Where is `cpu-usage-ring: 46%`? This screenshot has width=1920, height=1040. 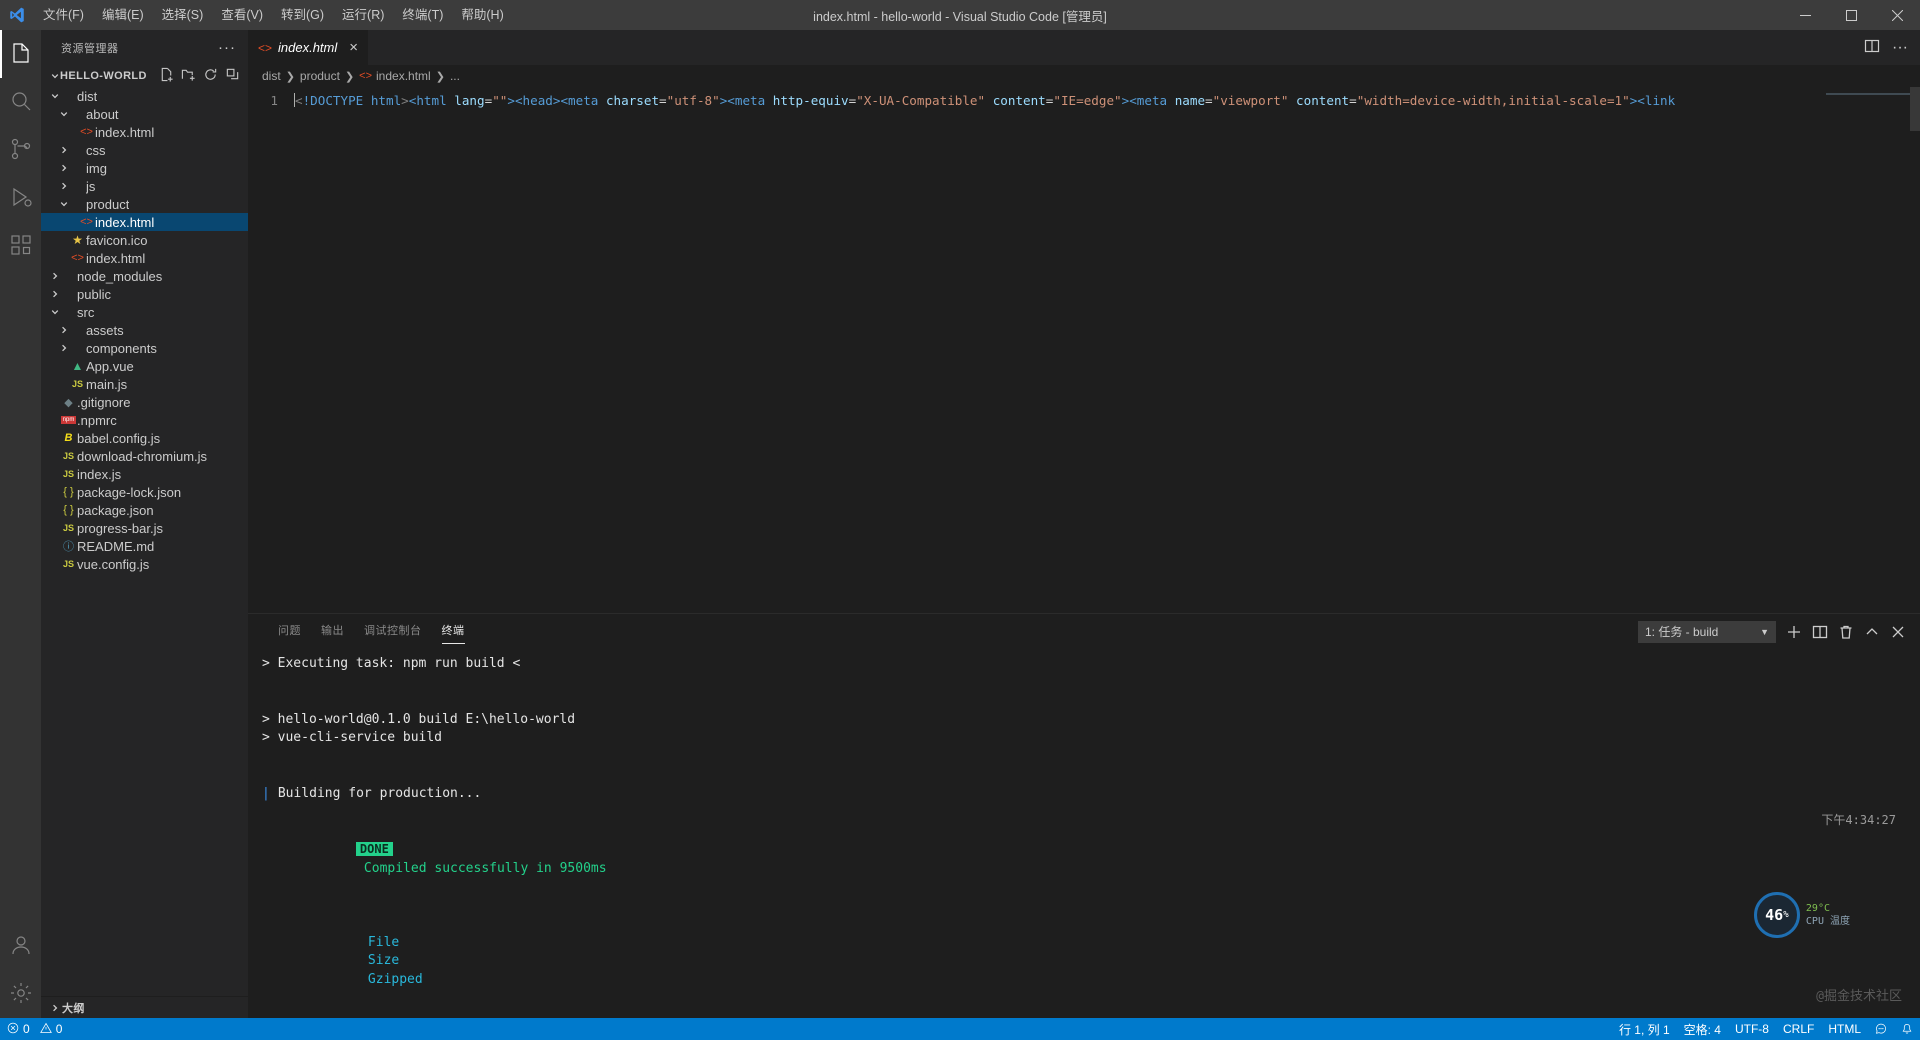
cpu-usage-ring: 46% is located at coordinates (1776, 915).